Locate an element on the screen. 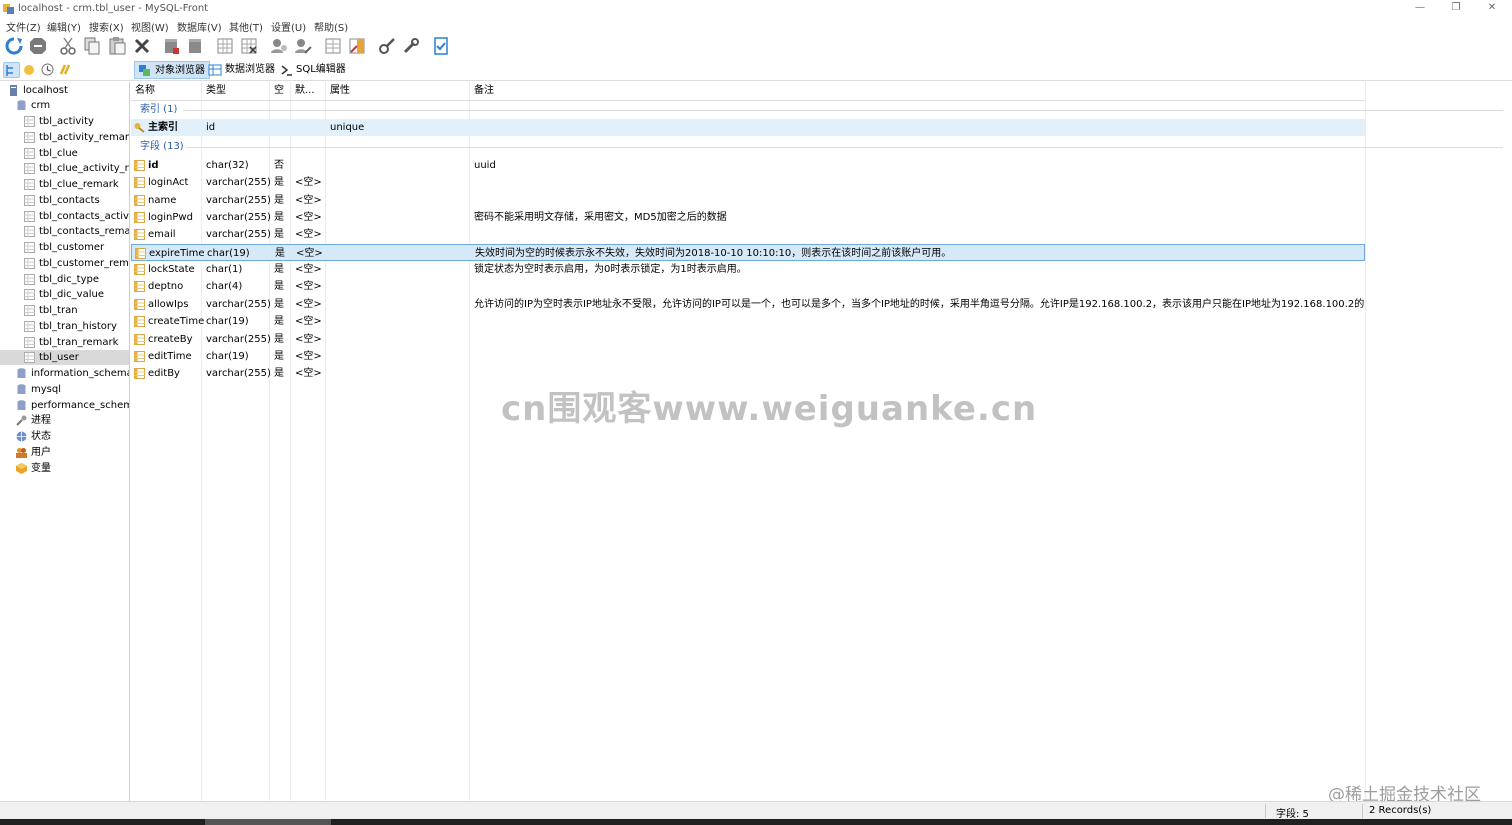 This screenshot has width=1512, height=825. field-name: id is located at coordinates (153, 165).